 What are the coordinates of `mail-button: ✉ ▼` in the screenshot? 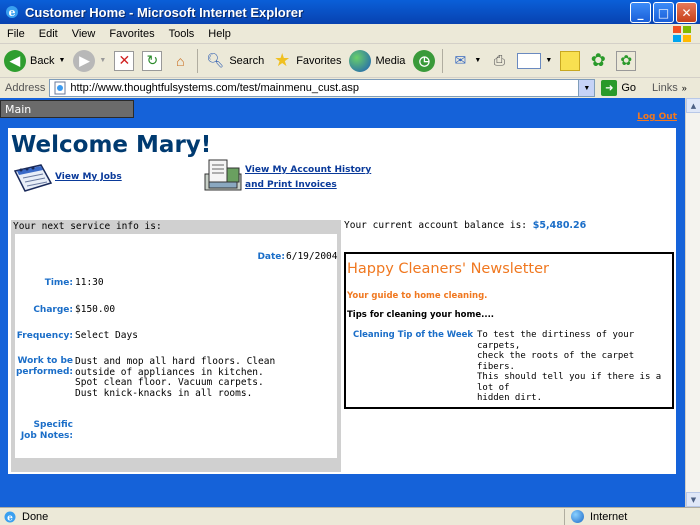 It's located at (465, 61).